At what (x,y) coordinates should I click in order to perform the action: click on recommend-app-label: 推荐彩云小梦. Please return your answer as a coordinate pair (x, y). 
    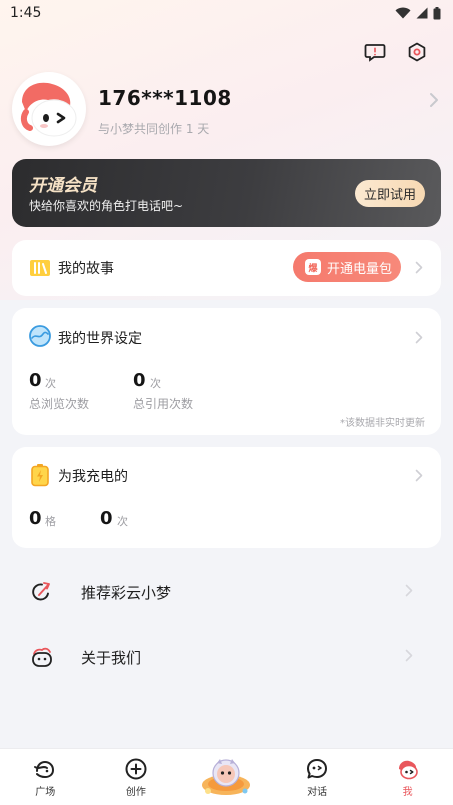
    Looking at the image, I should click on (126, 593).